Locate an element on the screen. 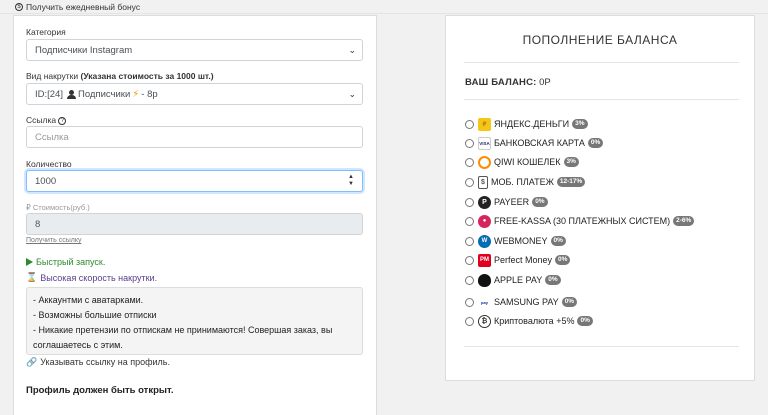 This screenshot has width=768, height=415. link-label: Ссылка ? is located at coordinates (46, 120).